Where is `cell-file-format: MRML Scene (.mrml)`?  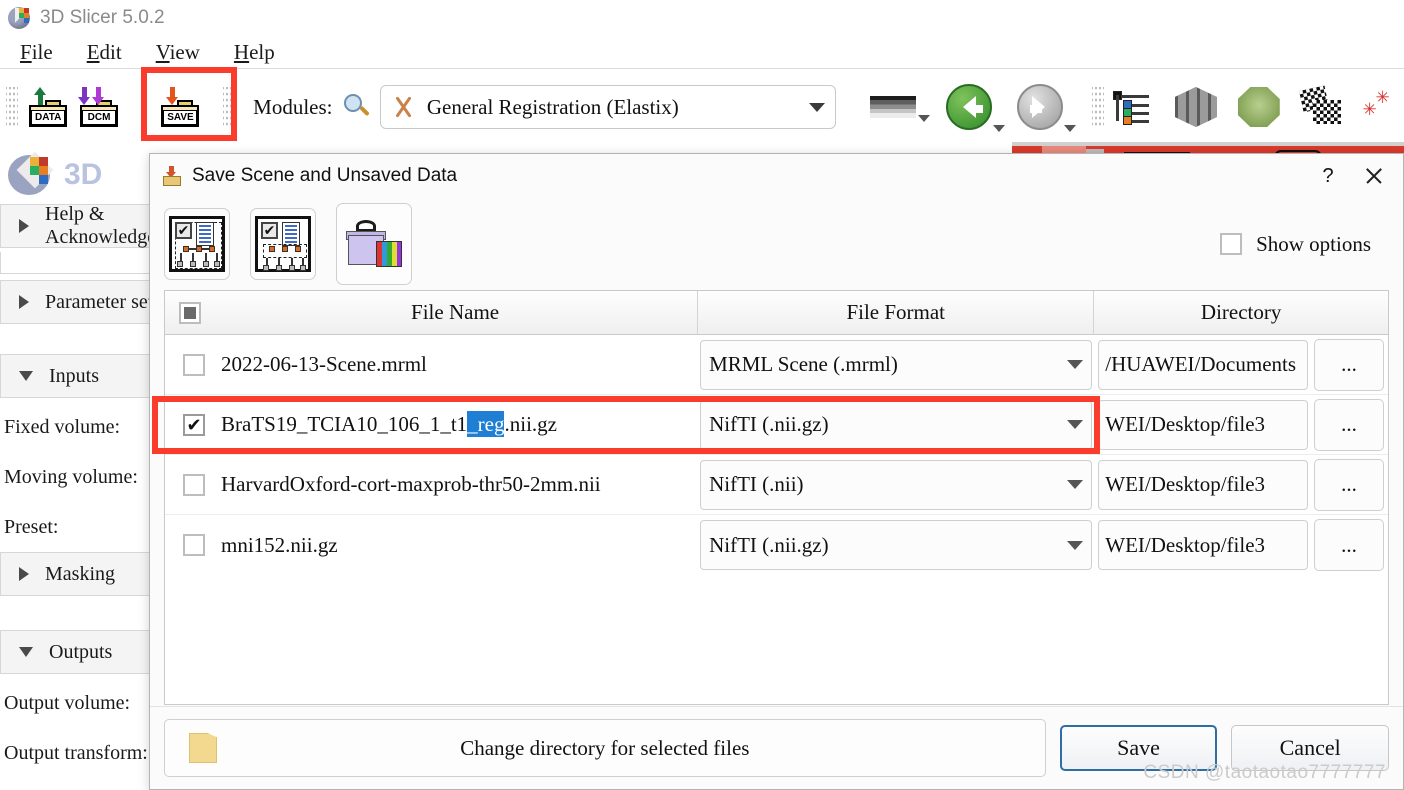
cell-file-format: MRML Scene (.mrml) is located at coordinates (896, 364).